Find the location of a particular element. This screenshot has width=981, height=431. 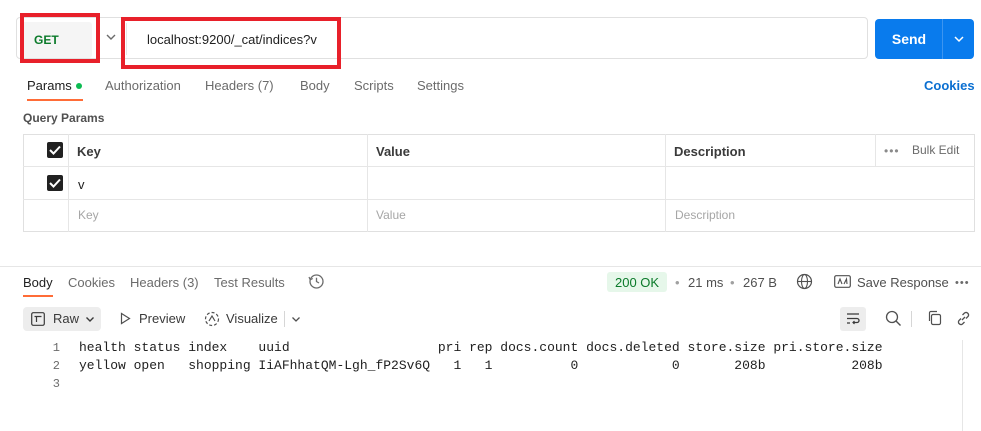

new-key-input: Key is located at coordinates (88, 215).